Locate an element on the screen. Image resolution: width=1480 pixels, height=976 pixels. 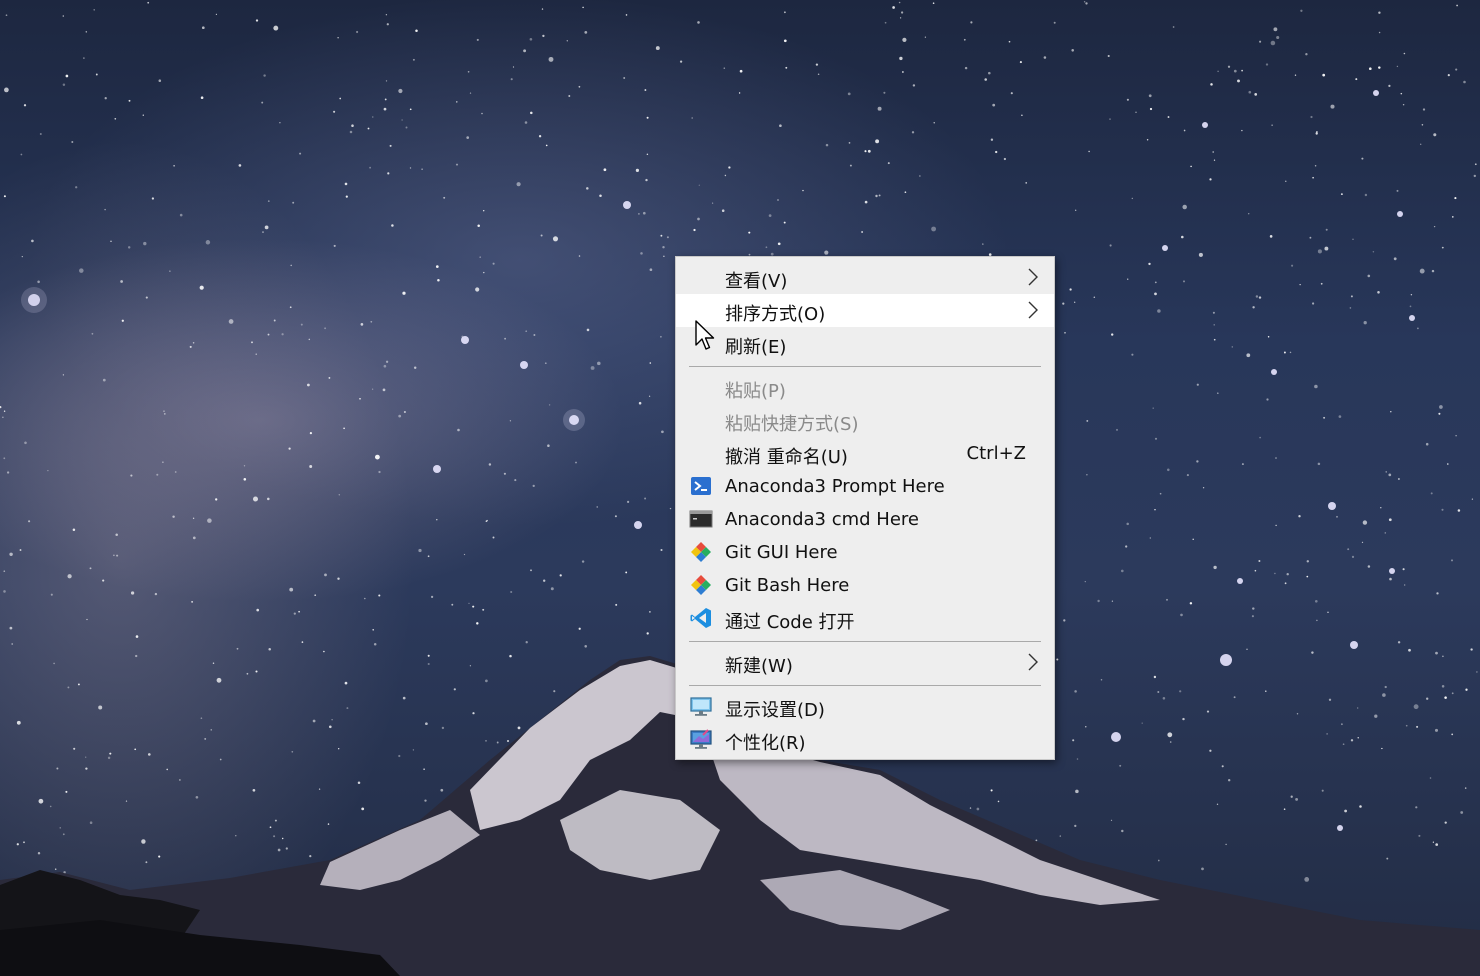
vscode-icon is located at coordinates (700, 618).